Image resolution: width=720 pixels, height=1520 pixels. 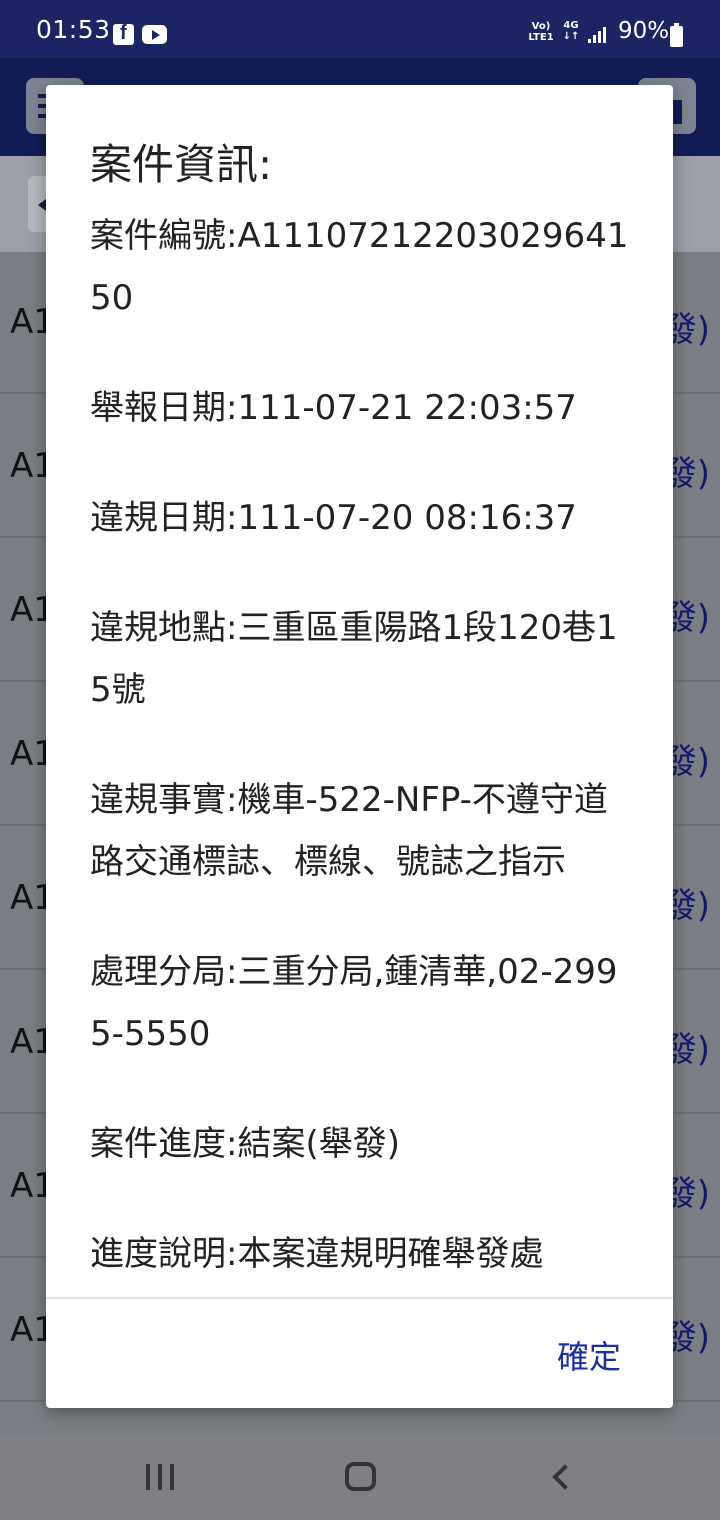 I want to click on volte-icon: Vo) LTE1, so click(x=541, y=32).